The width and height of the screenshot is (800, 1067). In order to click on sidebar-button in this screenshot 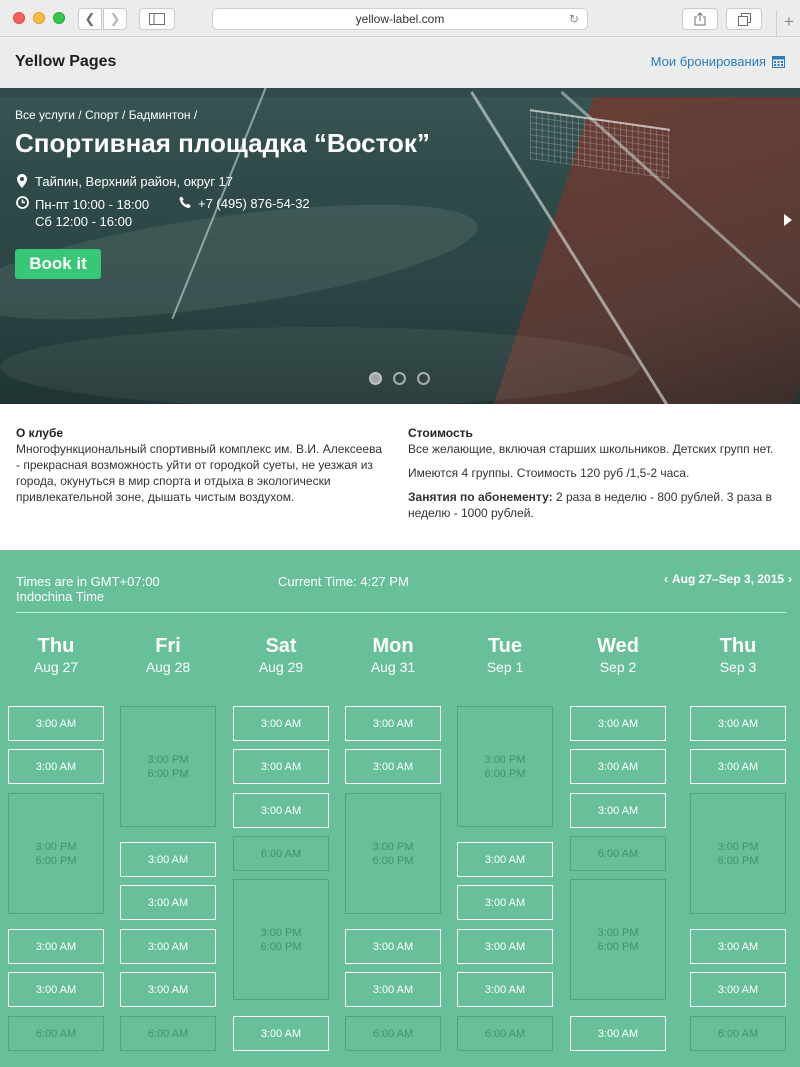, I will do `click(157, 19)`.